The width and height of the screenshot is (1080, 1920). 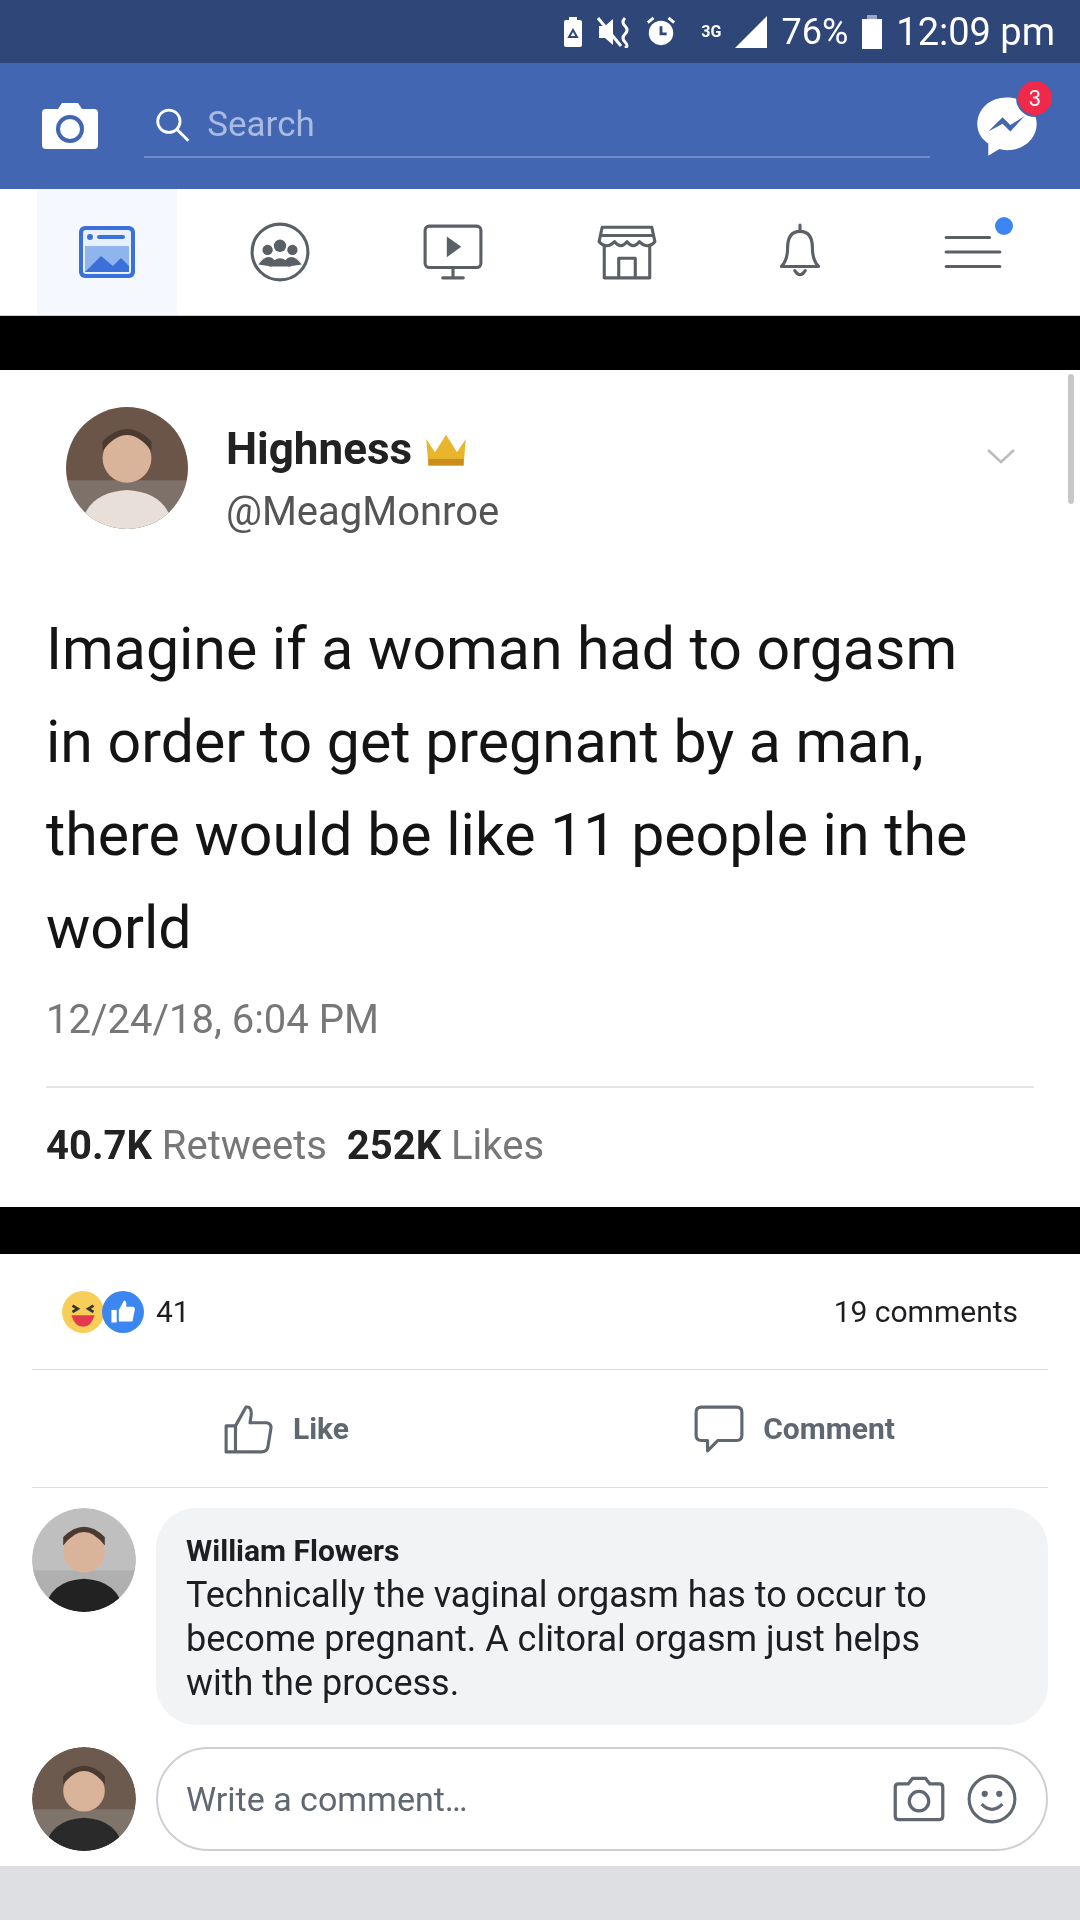 What do you see at coordinates (280, 252) in the screenshot?
I see `groups-icon` at bounding box center [280, 252].